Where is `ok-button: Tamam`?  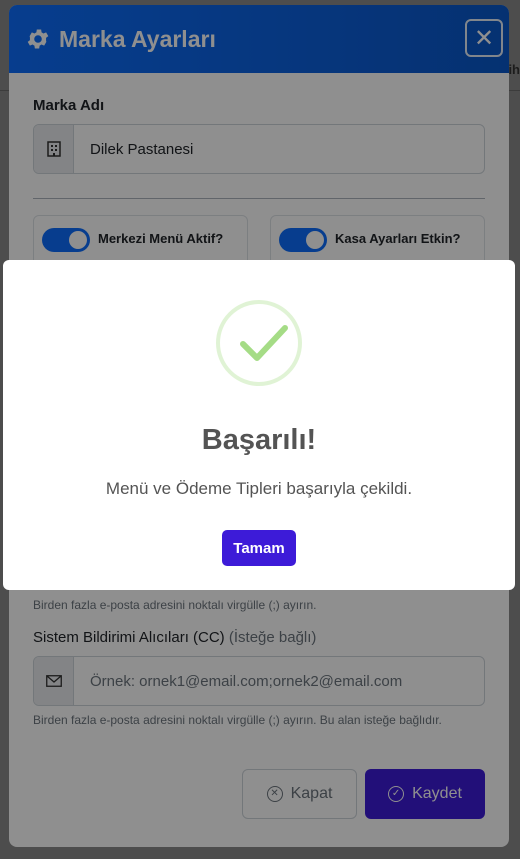
ok-button: Tamam is located at coordinates (259, 548).